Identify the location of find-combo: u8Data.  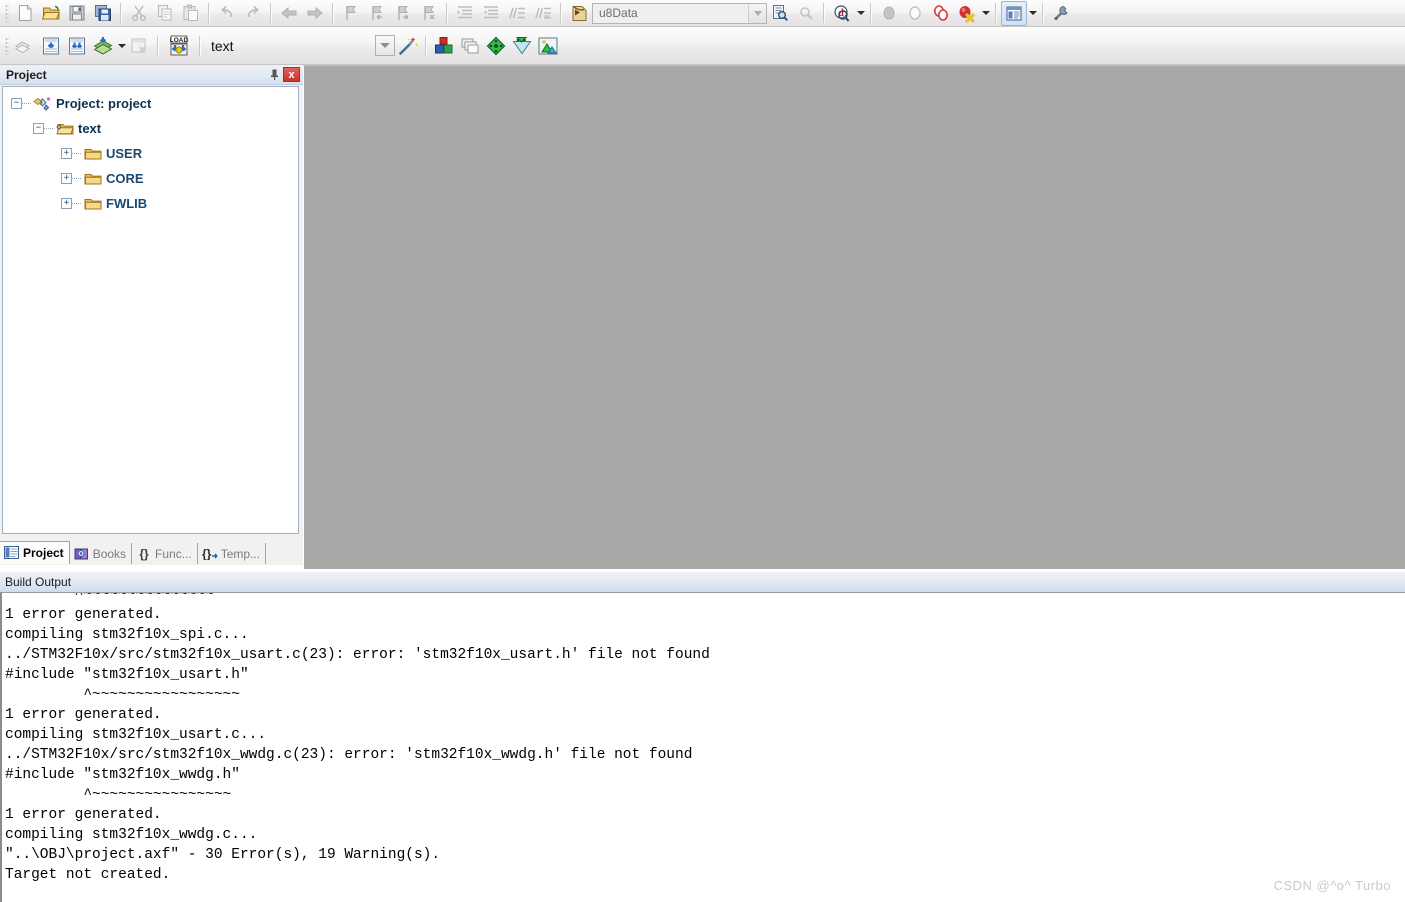
(679, 13).